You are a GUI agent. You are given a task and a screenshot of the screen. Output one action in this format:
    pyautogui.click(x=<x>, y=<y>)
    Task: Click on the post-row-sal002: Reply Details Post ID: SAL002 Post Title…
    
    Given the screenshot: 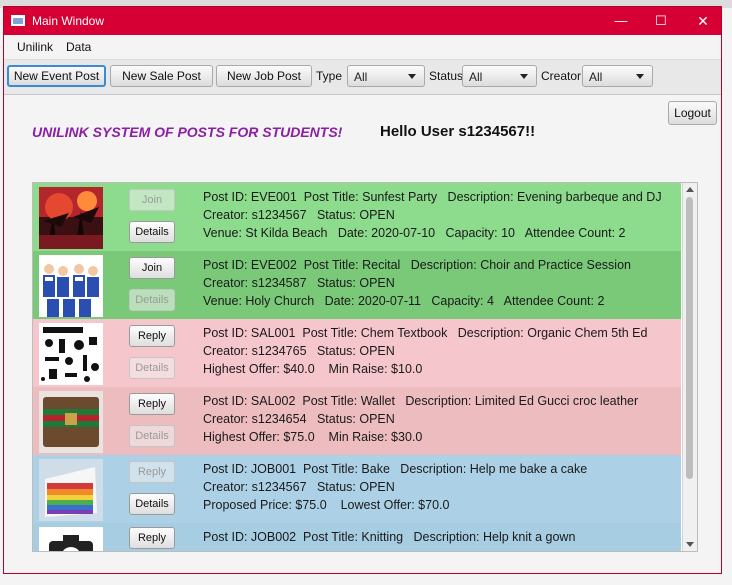 What is the action you would take?
    pyautogui.click(x=357, y=421)
    